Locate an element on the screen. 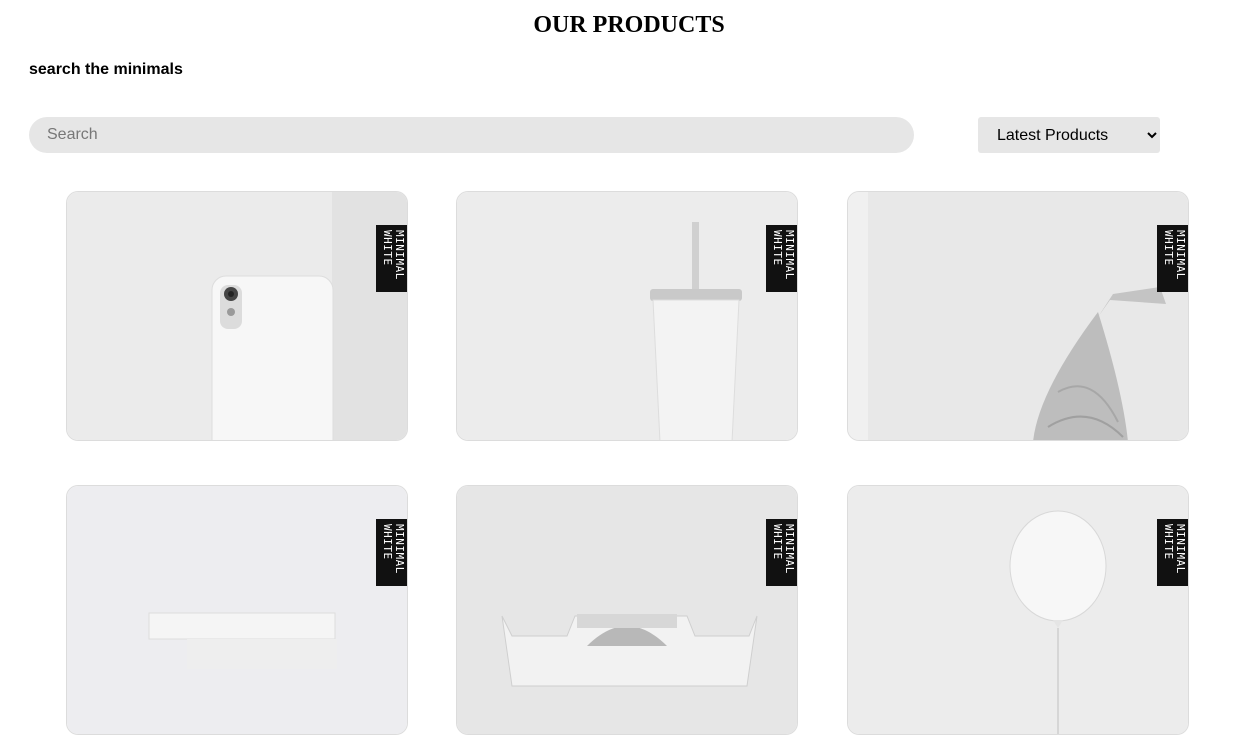 The height and width of the screenshot is (735, 1248). product-card-books: MINIMAL WHITE is located at coordinates (237, 610).